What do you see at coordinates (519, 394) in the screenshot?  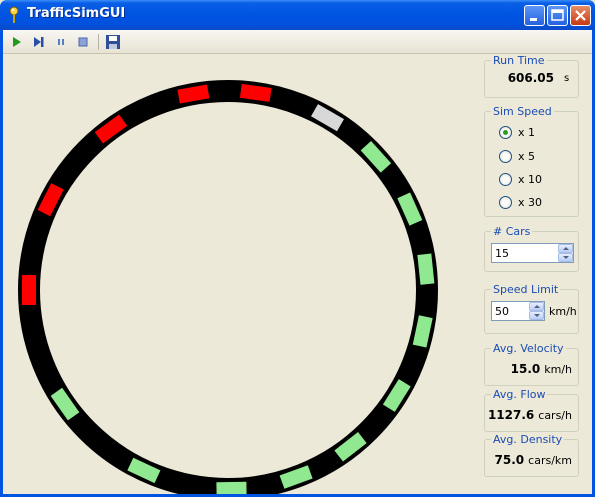 I see `avg-flow-label: Avg. Flow` at bounding box center [519, 394].